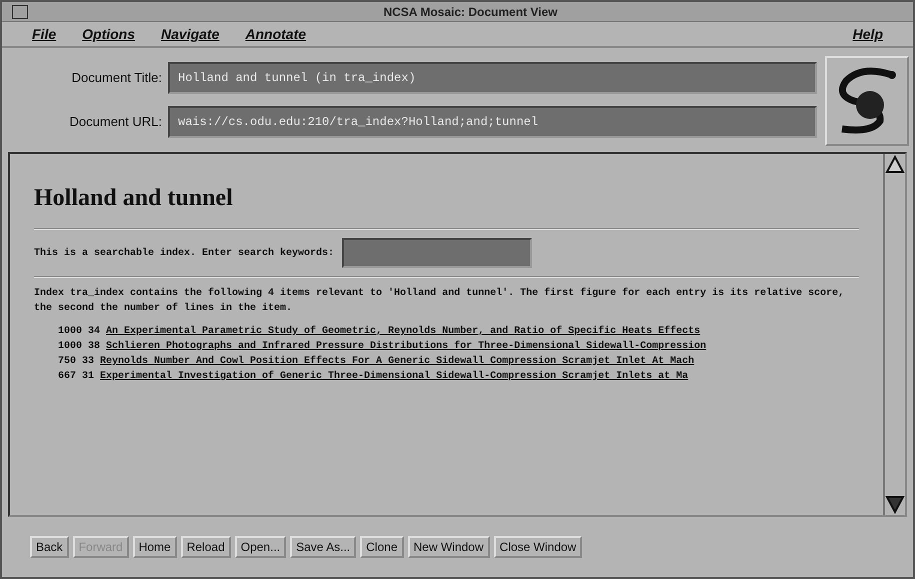  I want to click on result-score: 1000 38, so click(80, 346).